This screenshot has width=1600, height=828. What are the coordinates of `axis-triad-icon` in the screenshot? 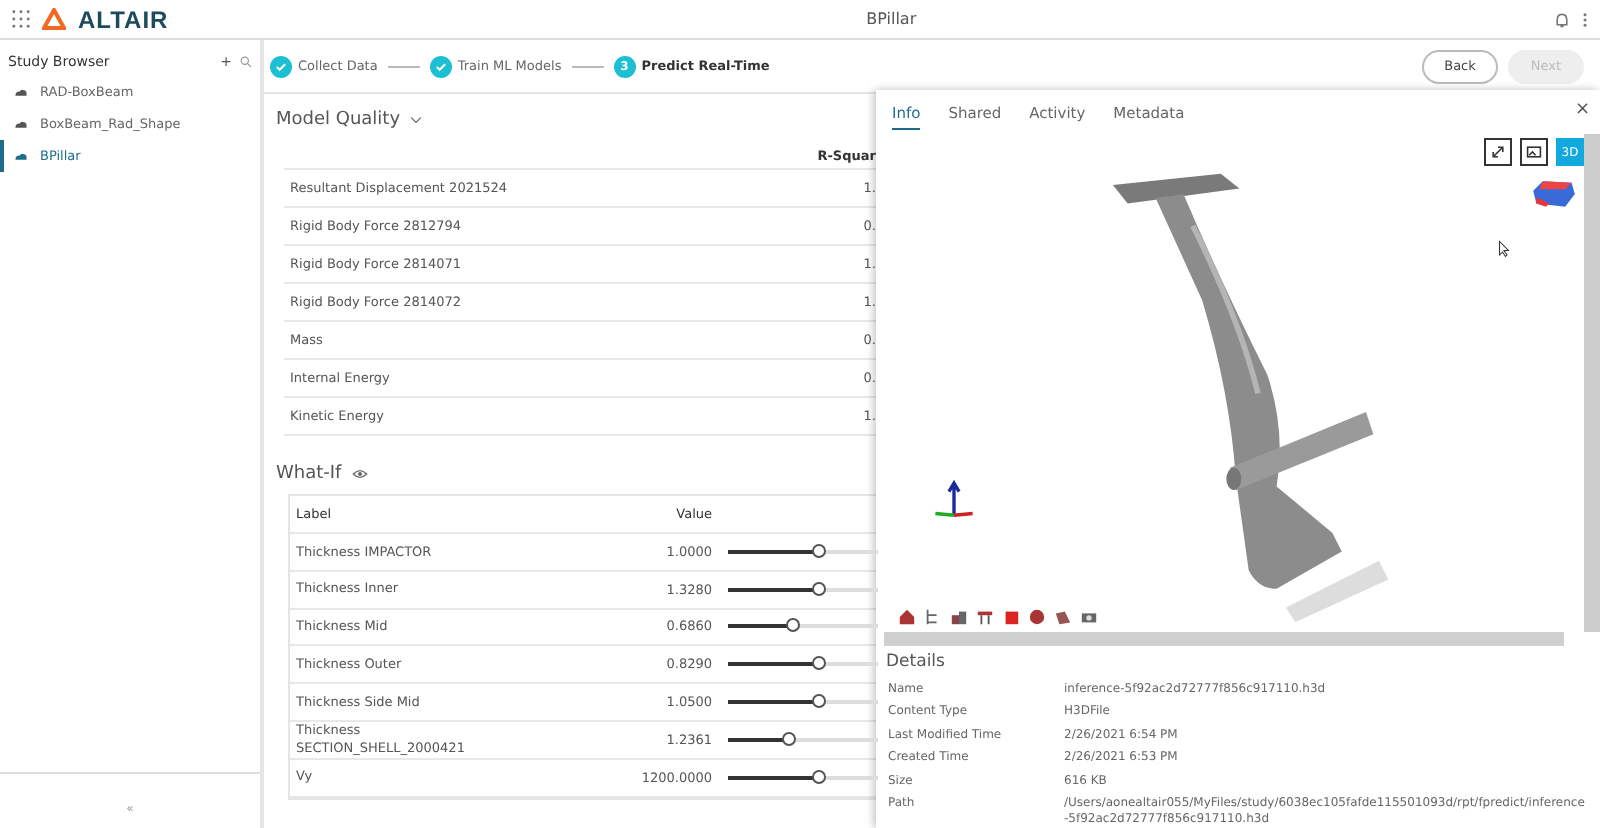 It's located at (954, 500).